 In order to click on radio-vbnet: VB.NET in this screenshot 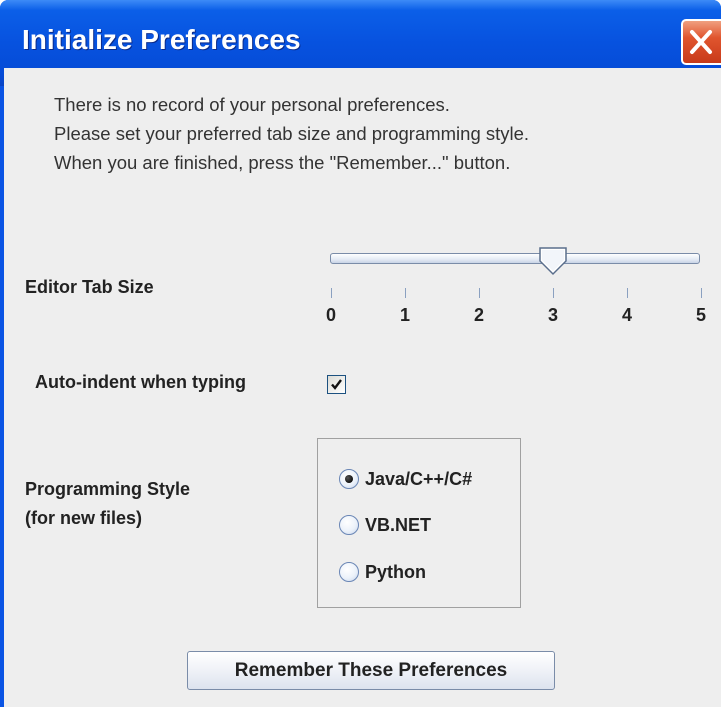, I will do `click(385, 525)`.